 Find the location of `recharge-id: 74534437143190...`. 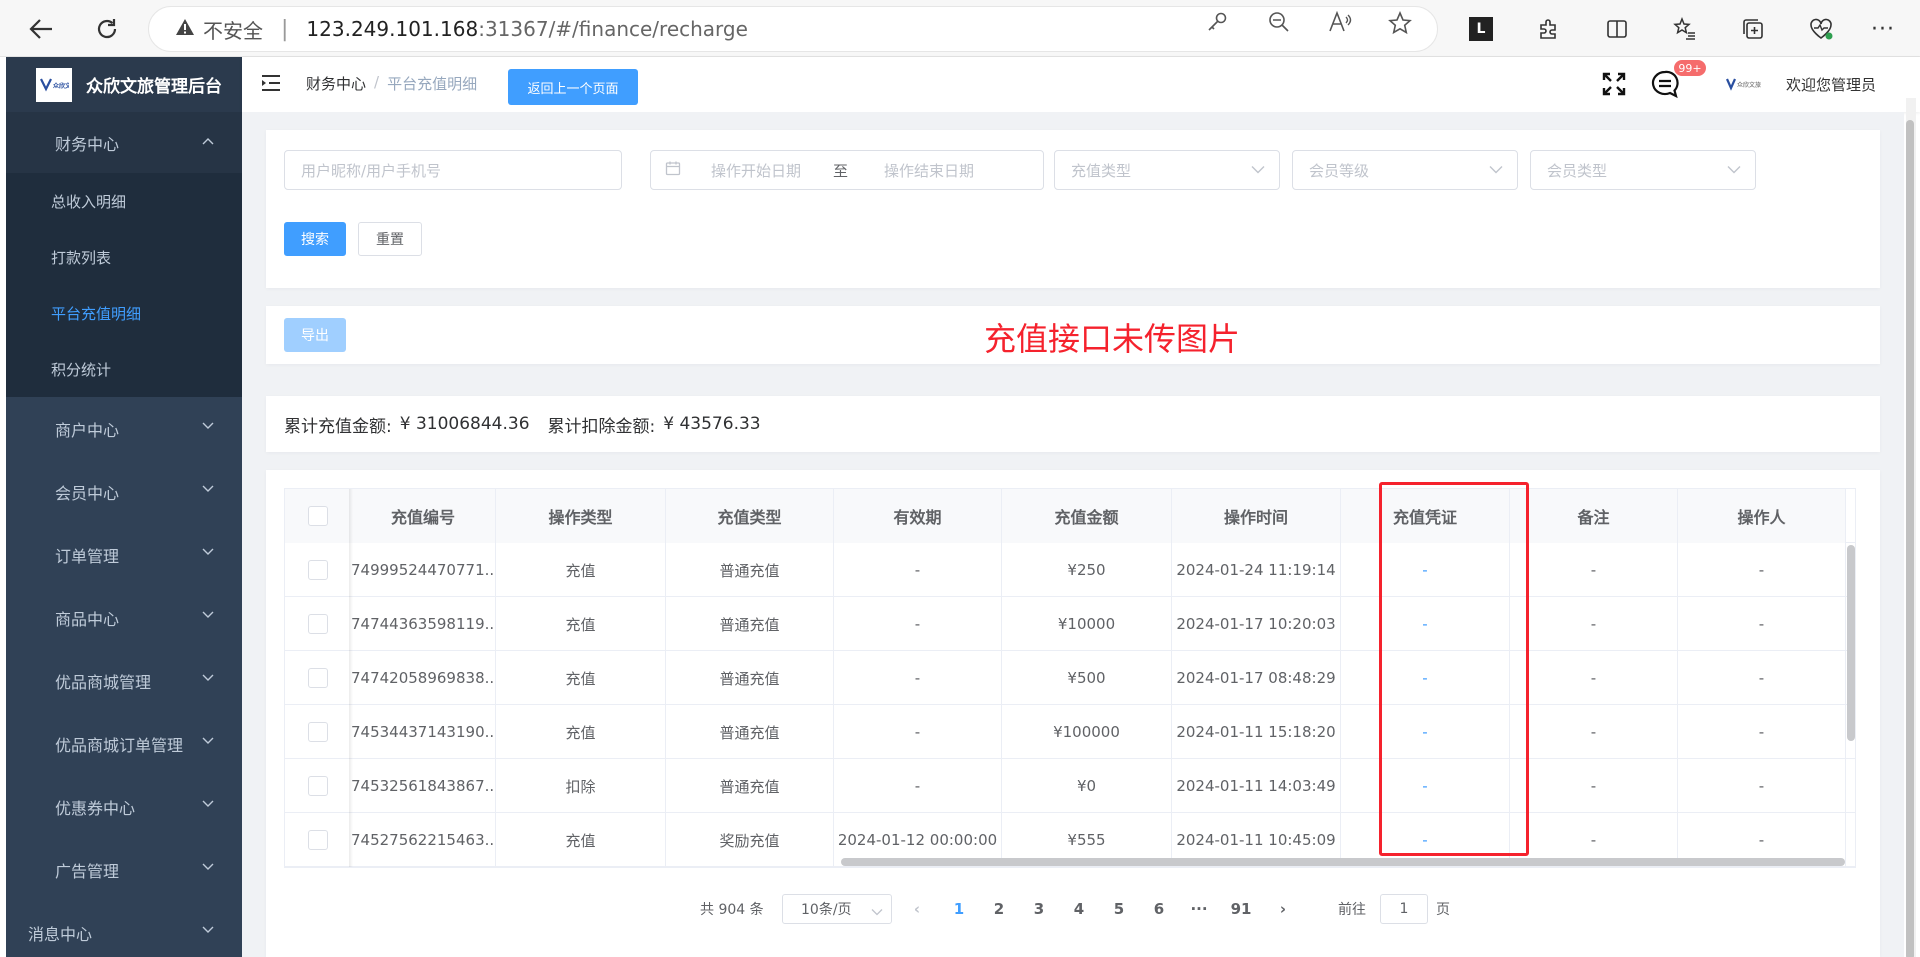

recharge-id: 74534437143190... is located at coordinates (423, 732).